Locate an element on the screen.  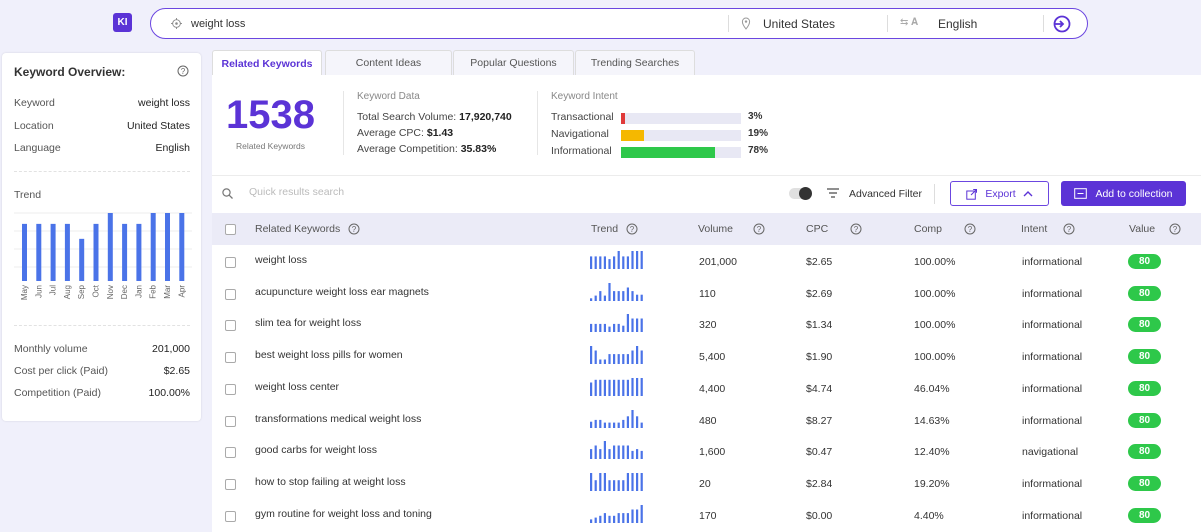
col-comp: Comp? is located at coordinates (945, 229).